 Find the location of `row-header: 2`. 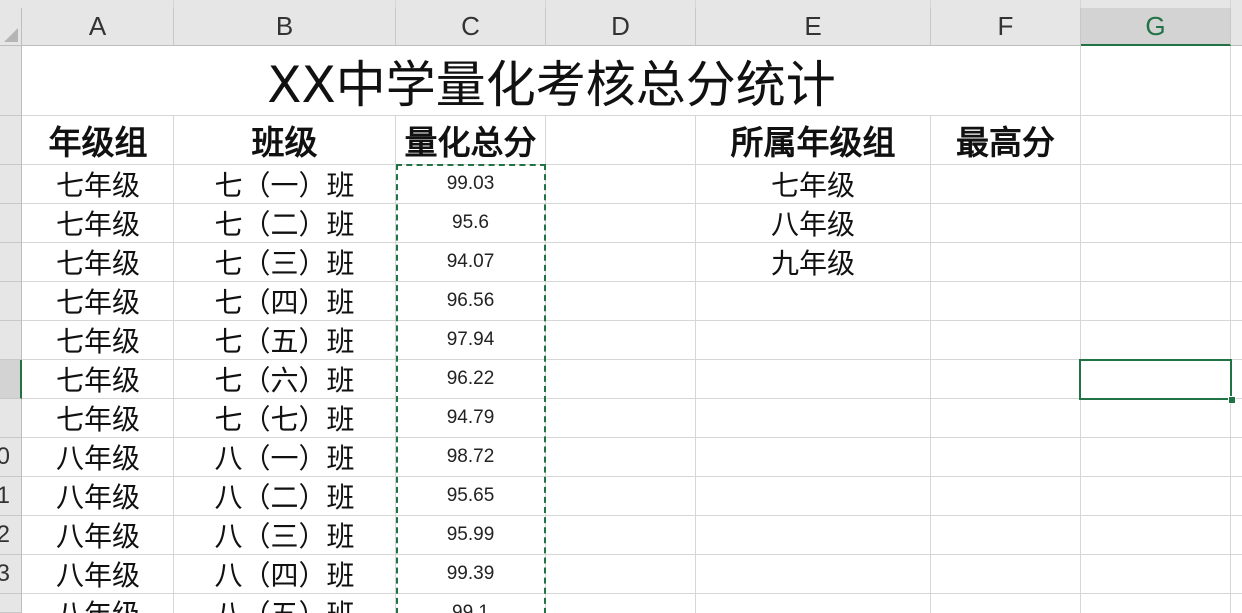

row-header: 2 is located at coordinates (11, 535).